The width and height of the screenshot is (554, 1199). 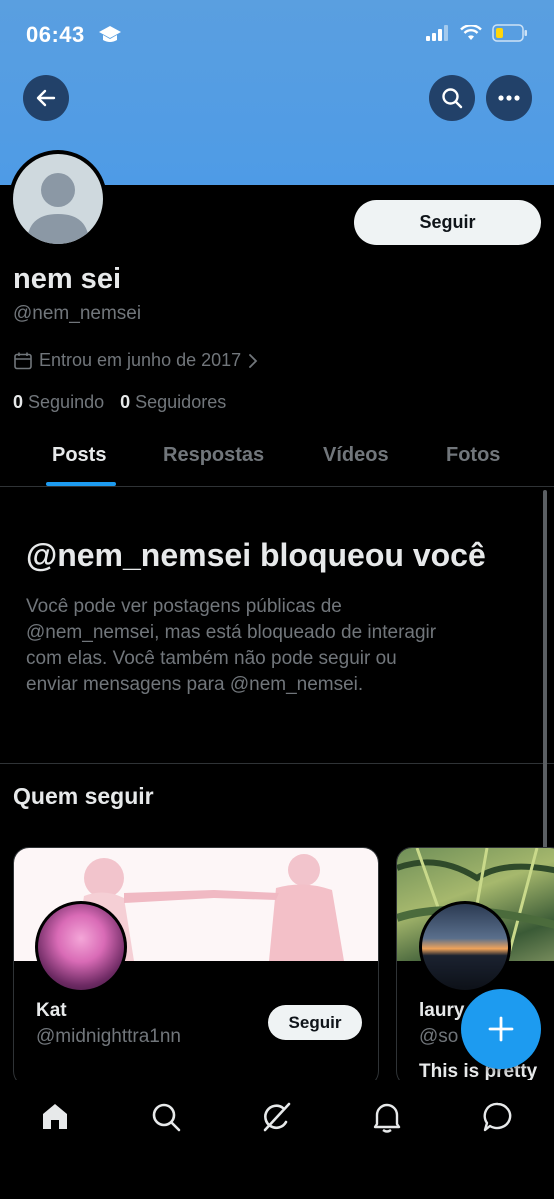 What do you see at coordinates (277, 458) in the screenshot?
I see `profile-tabs: Posts Respostas Vídeos Fotos` at bounding box center [277, 458].